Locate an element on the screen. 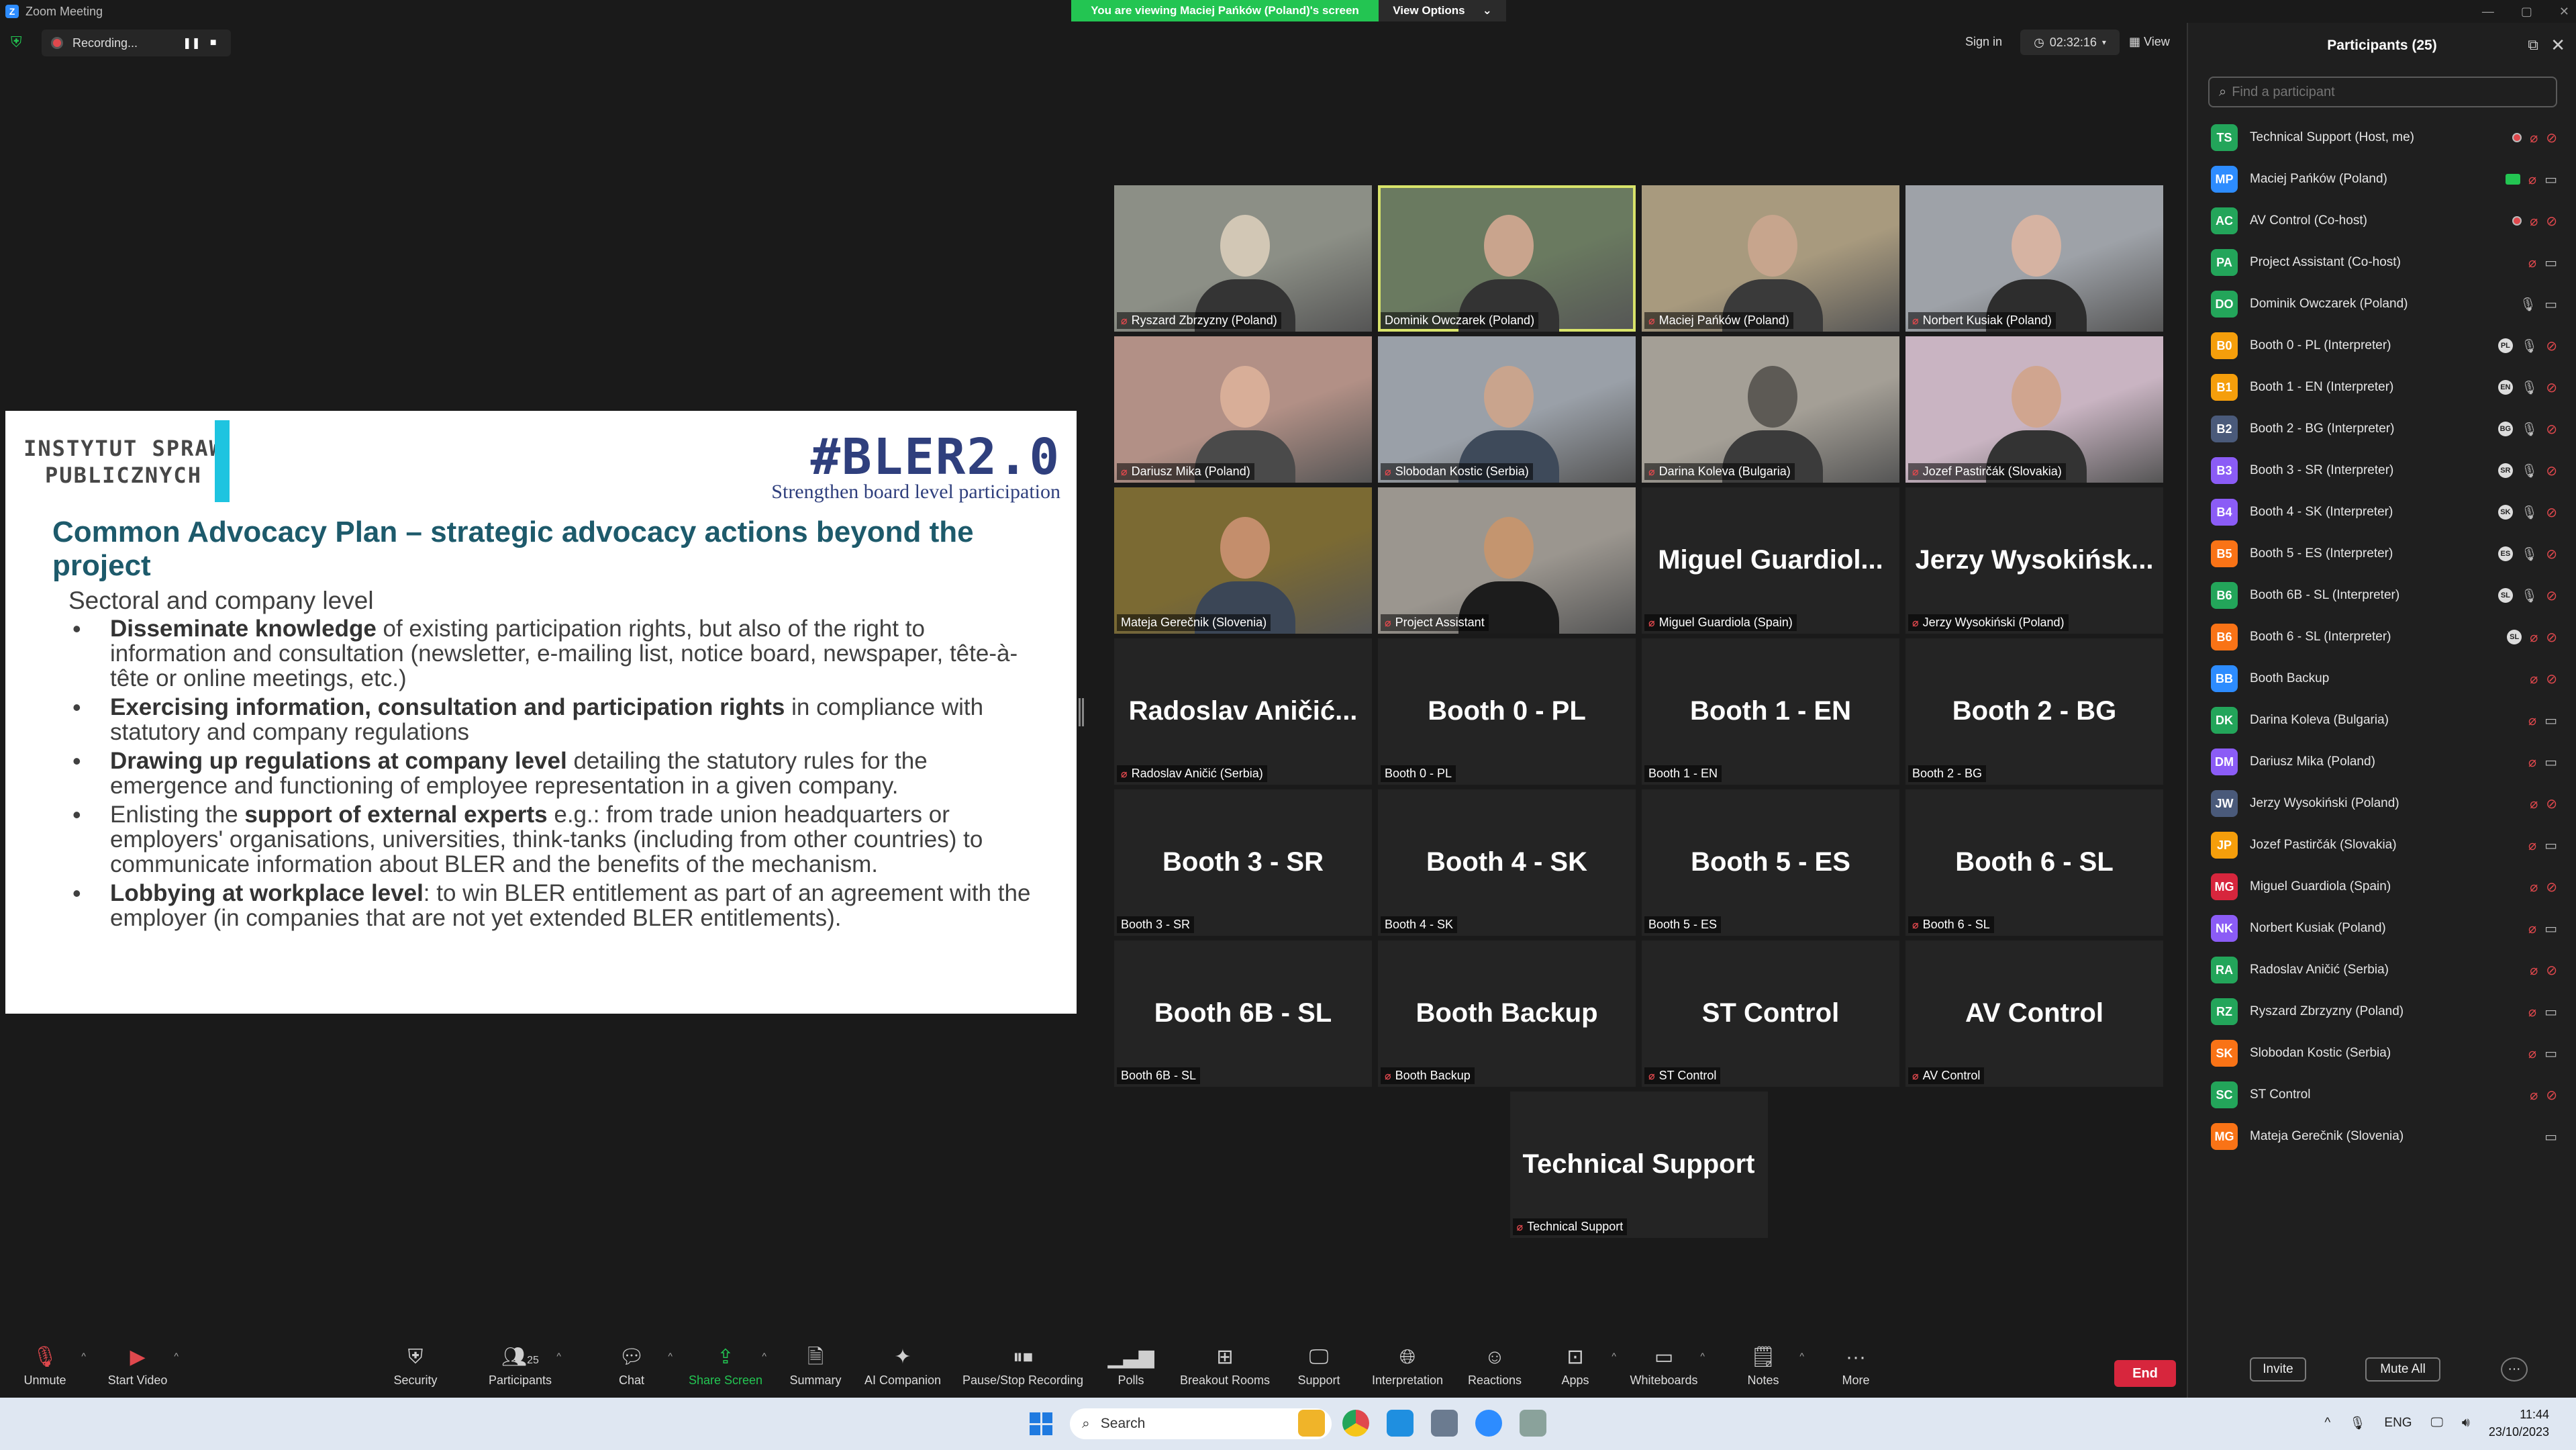 This screenshot has height=1450, width=2576. interpretation-language-icon: BG is located at coordinates (2505, 429).